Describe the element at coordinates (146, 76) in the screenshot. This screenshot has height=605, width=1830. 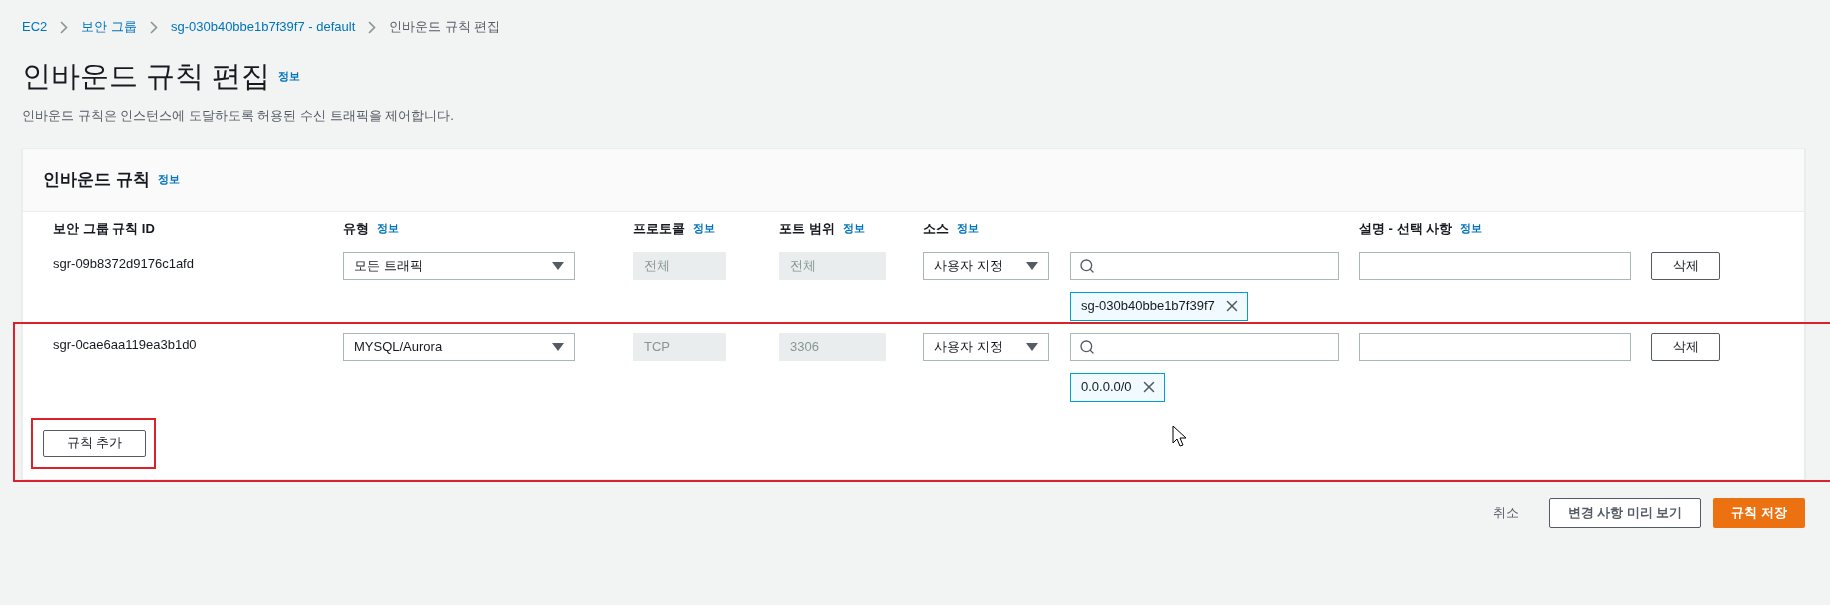
I see `page-title: 인바운드 규칙 편집` at that location.